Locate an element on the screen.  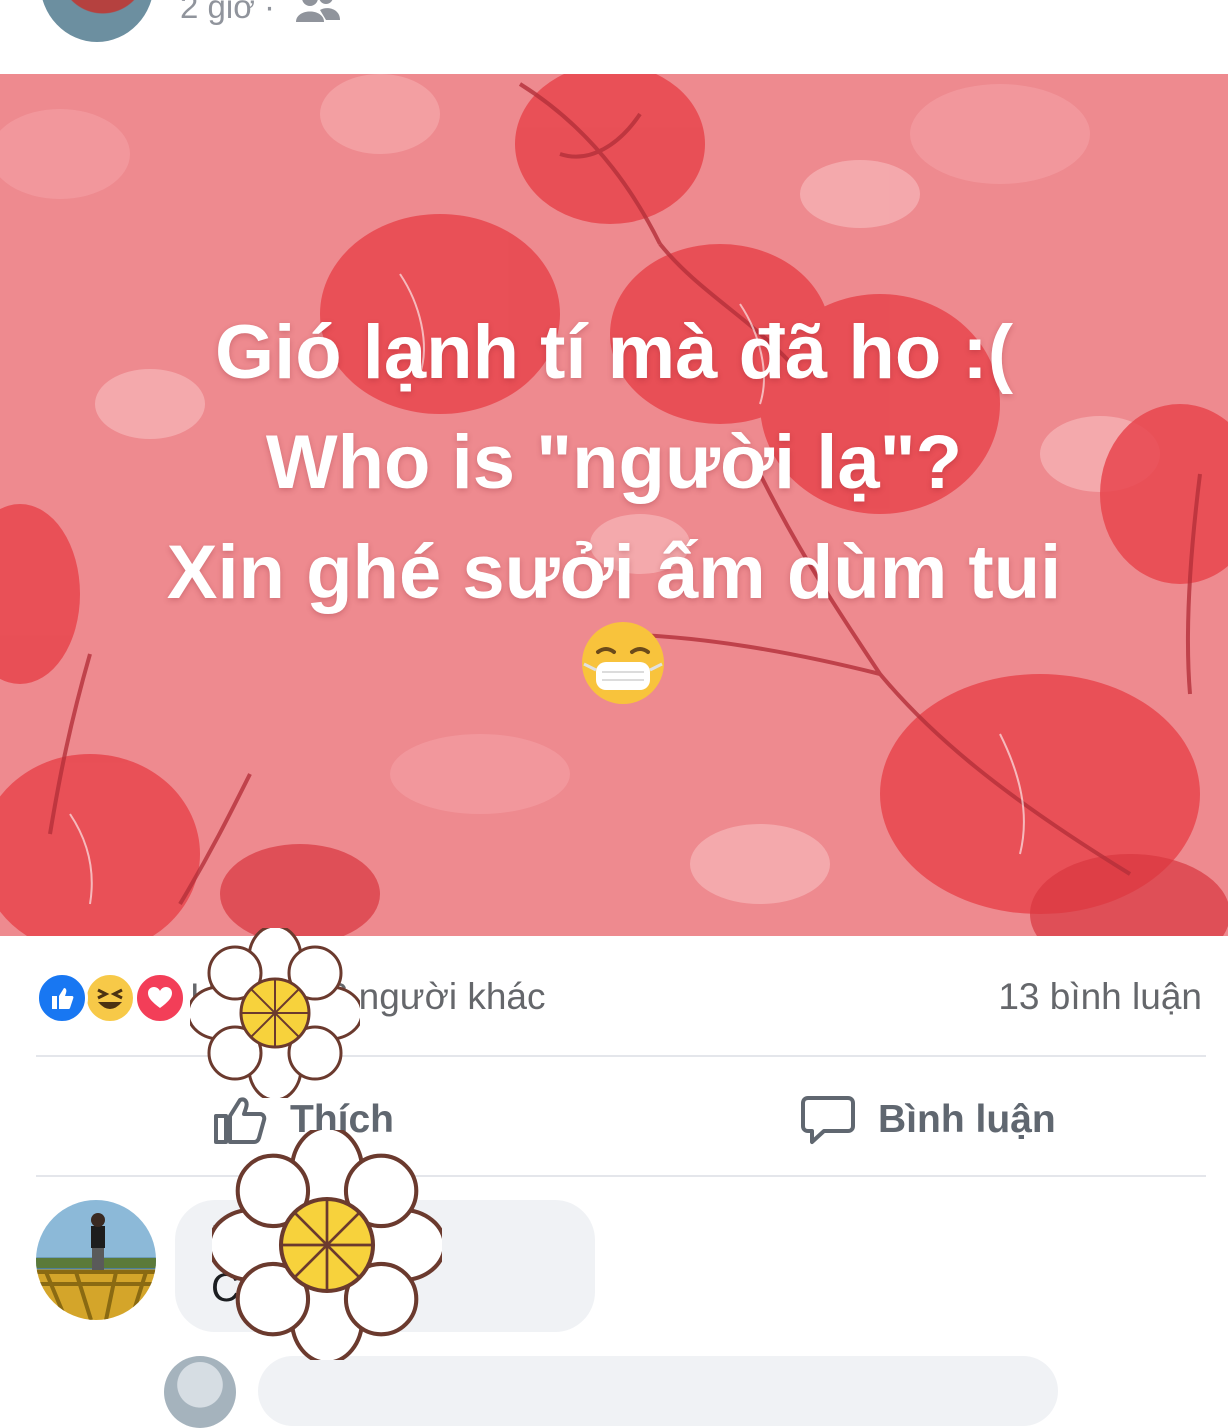
like-icon is located at coordinates (62, 998).